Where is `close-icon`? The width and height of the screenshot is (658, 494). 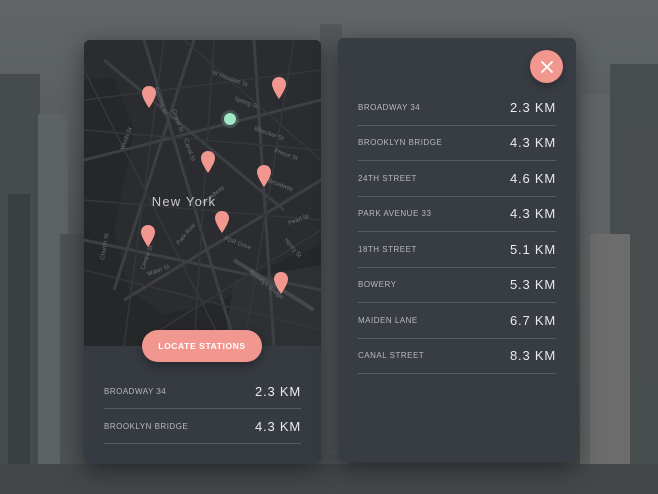 close-icon is located at coordinates (546, 66).